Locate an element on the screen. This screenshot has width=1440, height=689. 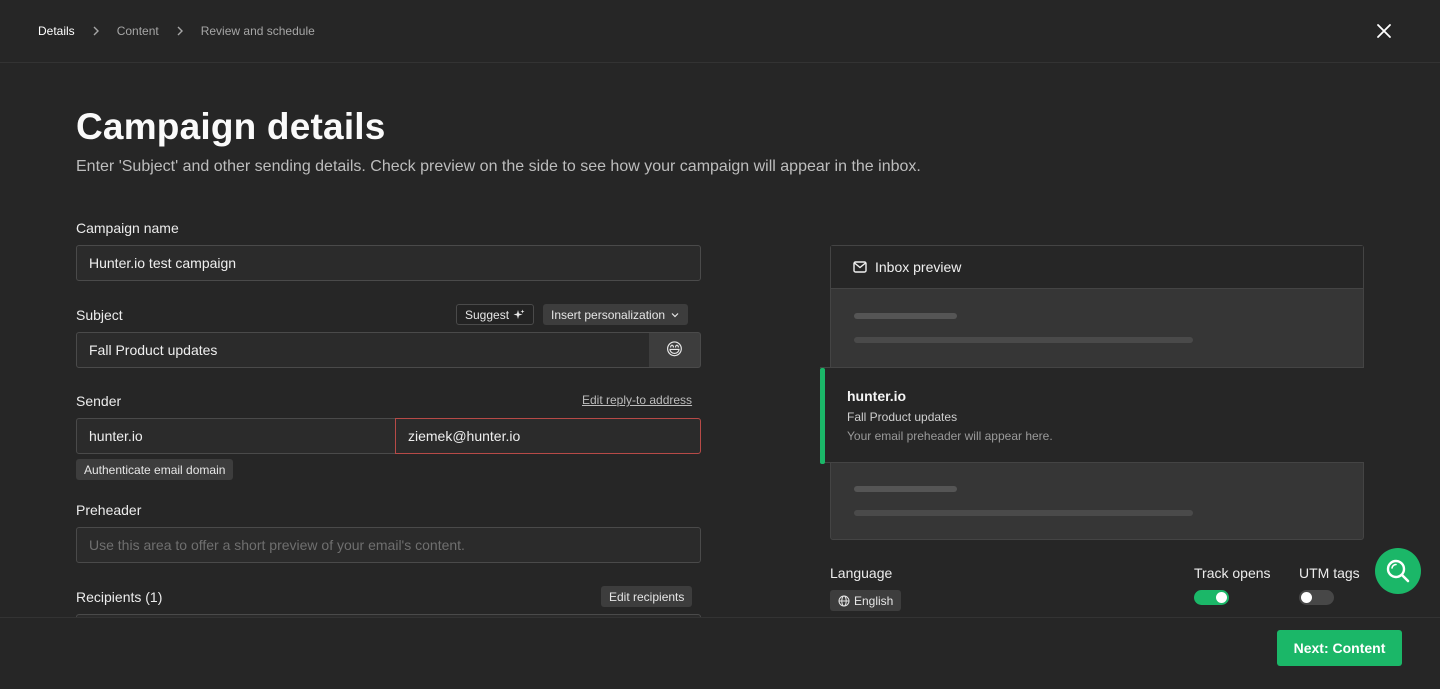
emoji-picker-button: 😄 is located at coordinates (675, 350).